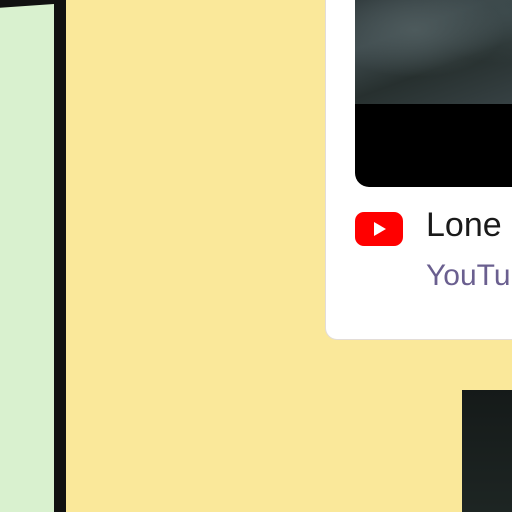  What do you see at coordinates (33, 256) in the screenshot?
I see `sidebar-panel` at bounding box center [33, 256].